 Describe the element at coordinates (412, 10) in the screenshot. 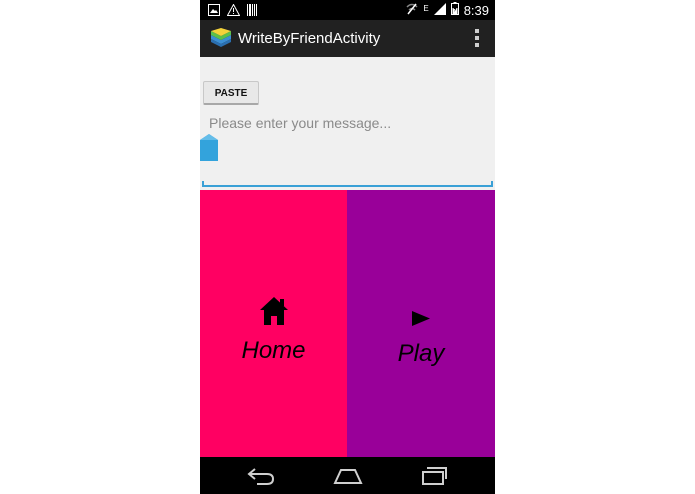

I see `no-wifi-icon` at that location.